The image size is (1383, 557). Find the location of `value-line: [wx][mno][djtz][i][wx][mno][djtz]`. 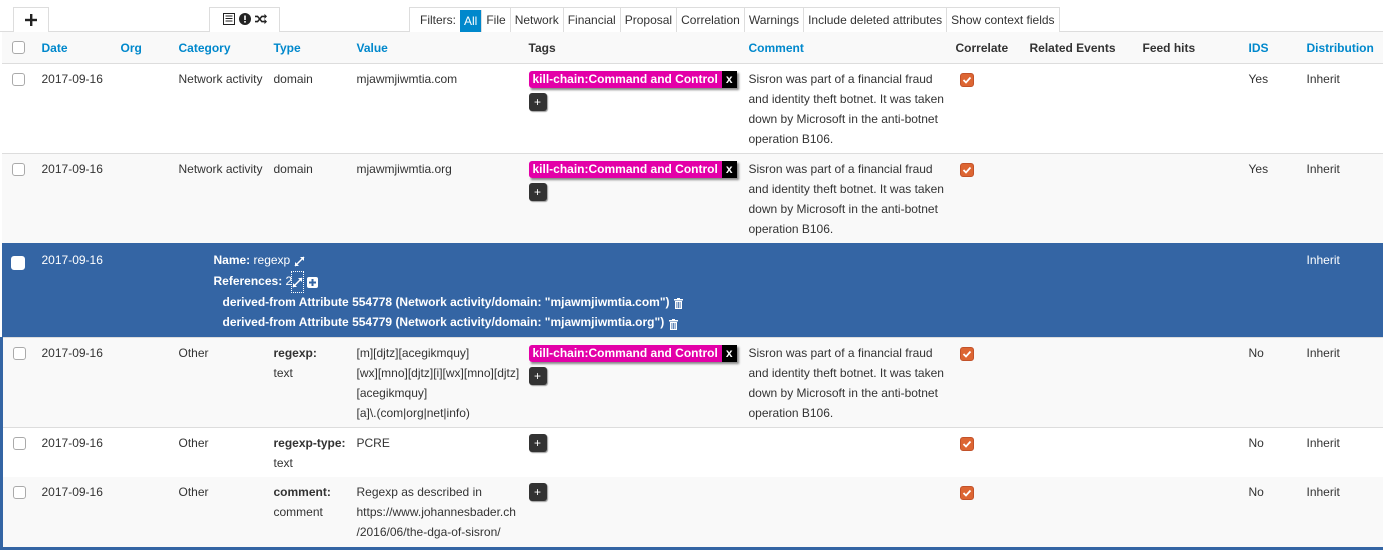

value-line: [wx][mno][djtz][i][wx][mno][djtz] is located at coordinates (438, 373).